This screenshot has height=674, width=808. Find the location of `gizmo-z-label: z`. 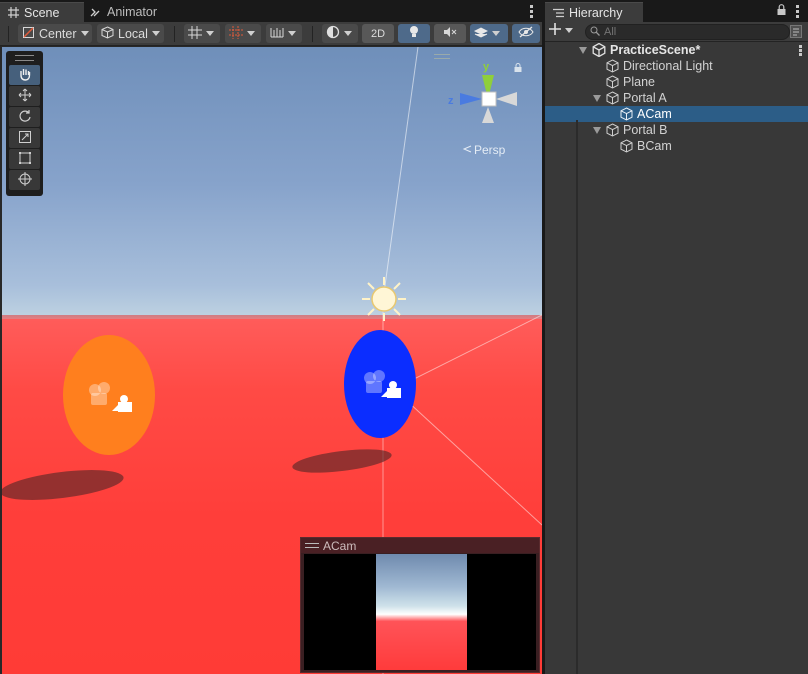

gizmo-z-label: z is located at coordinates (451, 101).